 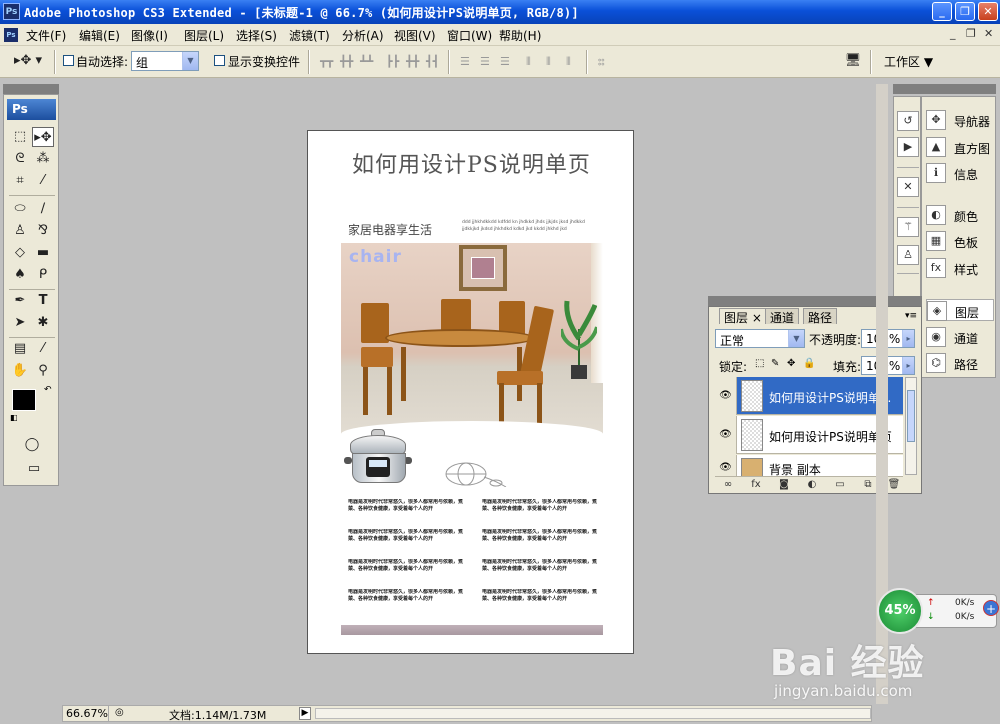 What do you see at coordinates (760, 338) in the screenshot?
I see `blend-mode-dropdown: 正常 ▼` at bounding box center [760, 338].